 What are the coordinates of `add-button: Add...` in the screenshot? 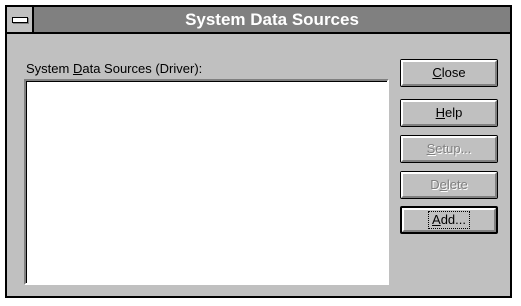 It's located at (449, 220).